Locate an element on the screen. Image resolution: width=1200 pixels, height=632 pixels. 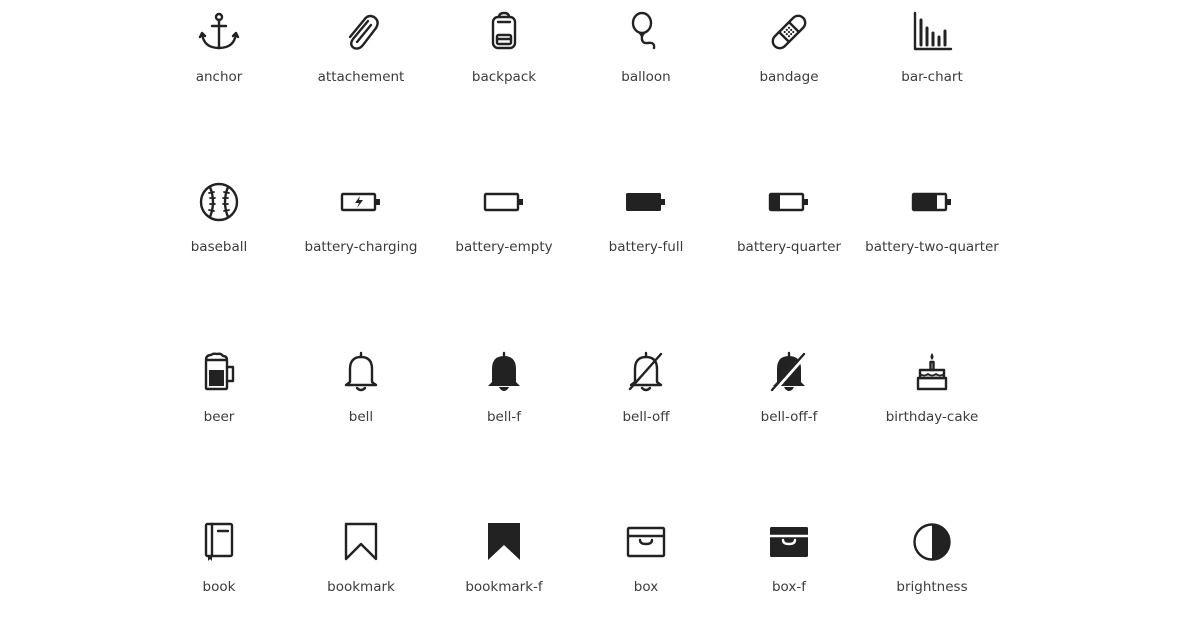
icon-label: bell-f is located at coordinates (503, 417).